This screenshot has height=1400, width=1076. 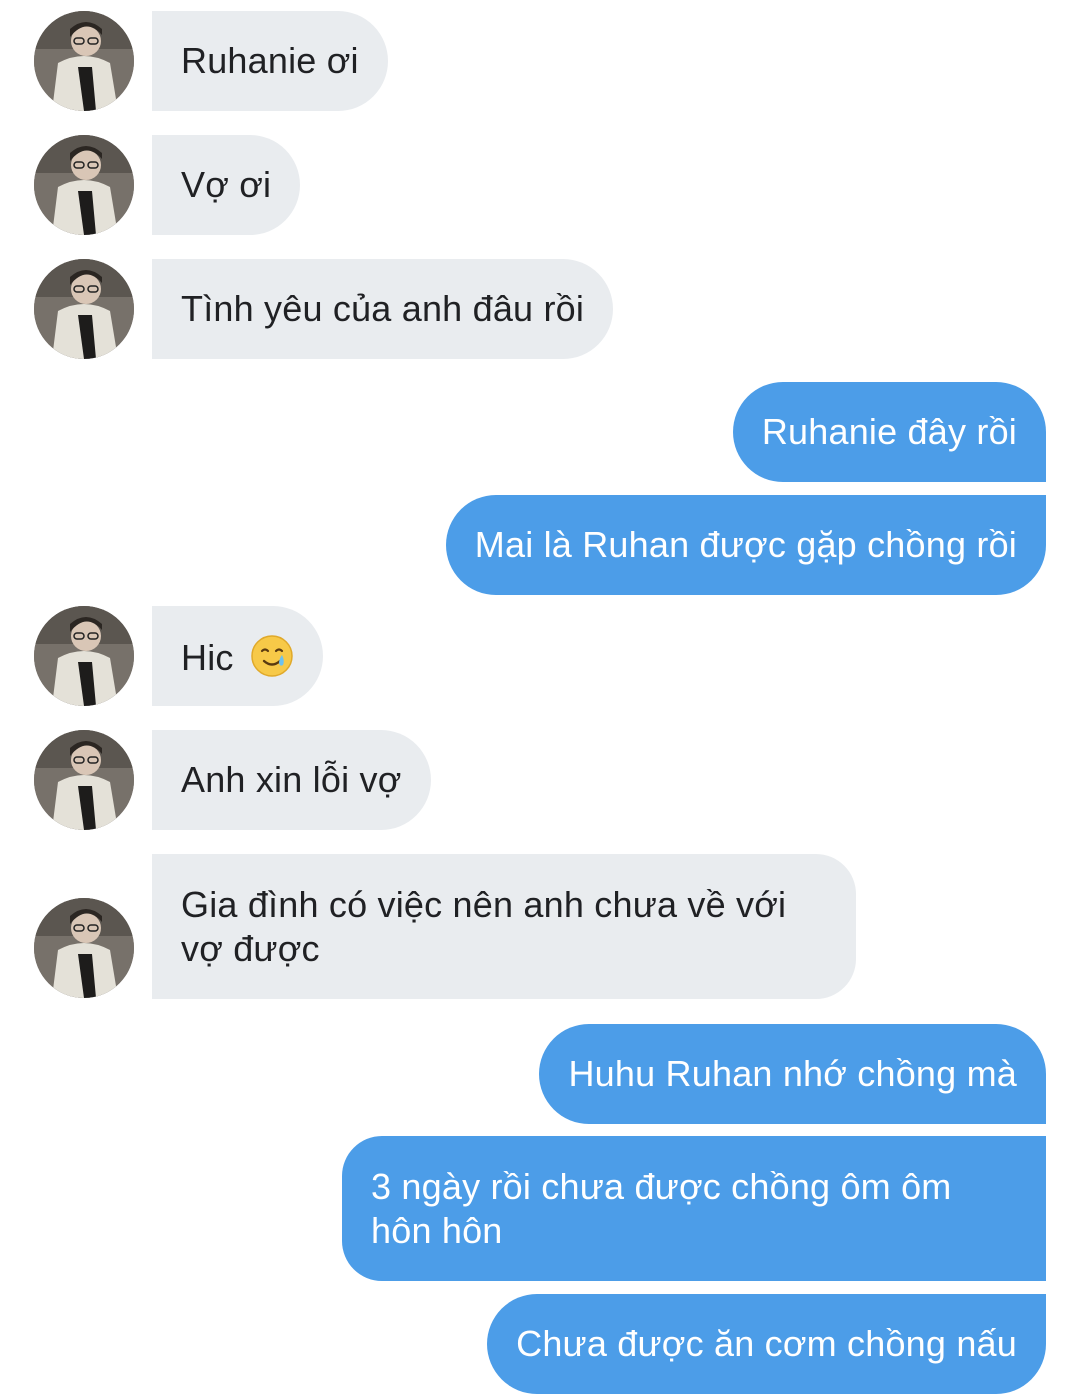 What do you see at coordinates (272, 656) in the screenshot?
I see `smiling-face-with-tear-icon` at bounding box center [272, 656].